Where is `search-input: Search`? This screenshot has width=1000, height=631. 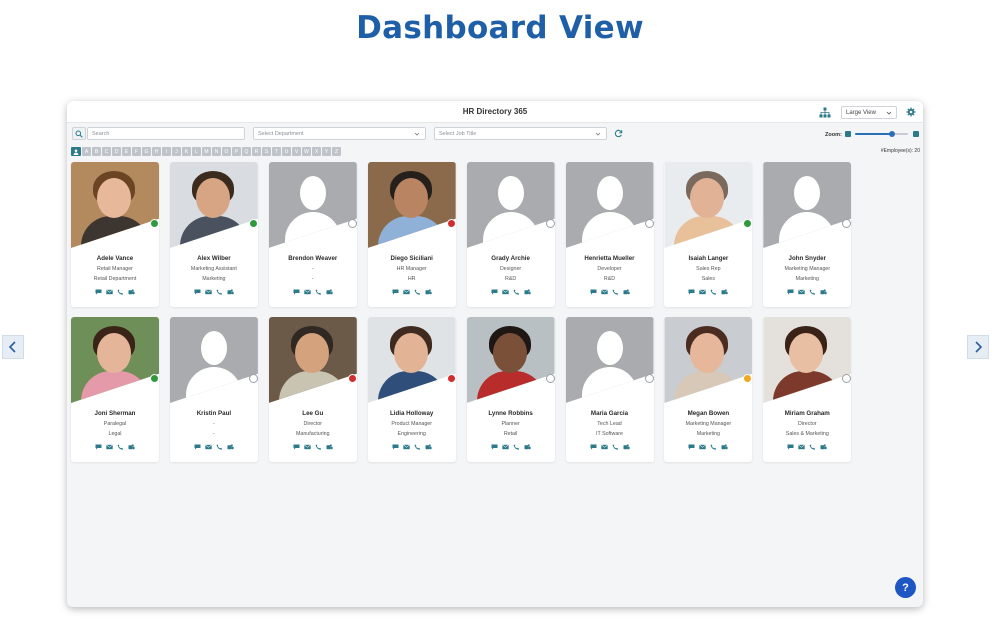 search-input: Search is located at coordinates (166, 133).